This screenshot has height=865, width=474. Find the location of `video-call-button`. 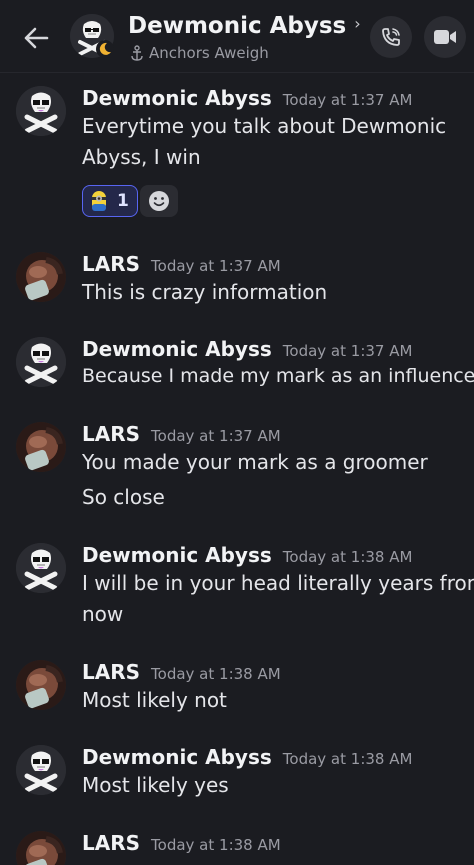

video-call-button is located at coordinates (445, 37).